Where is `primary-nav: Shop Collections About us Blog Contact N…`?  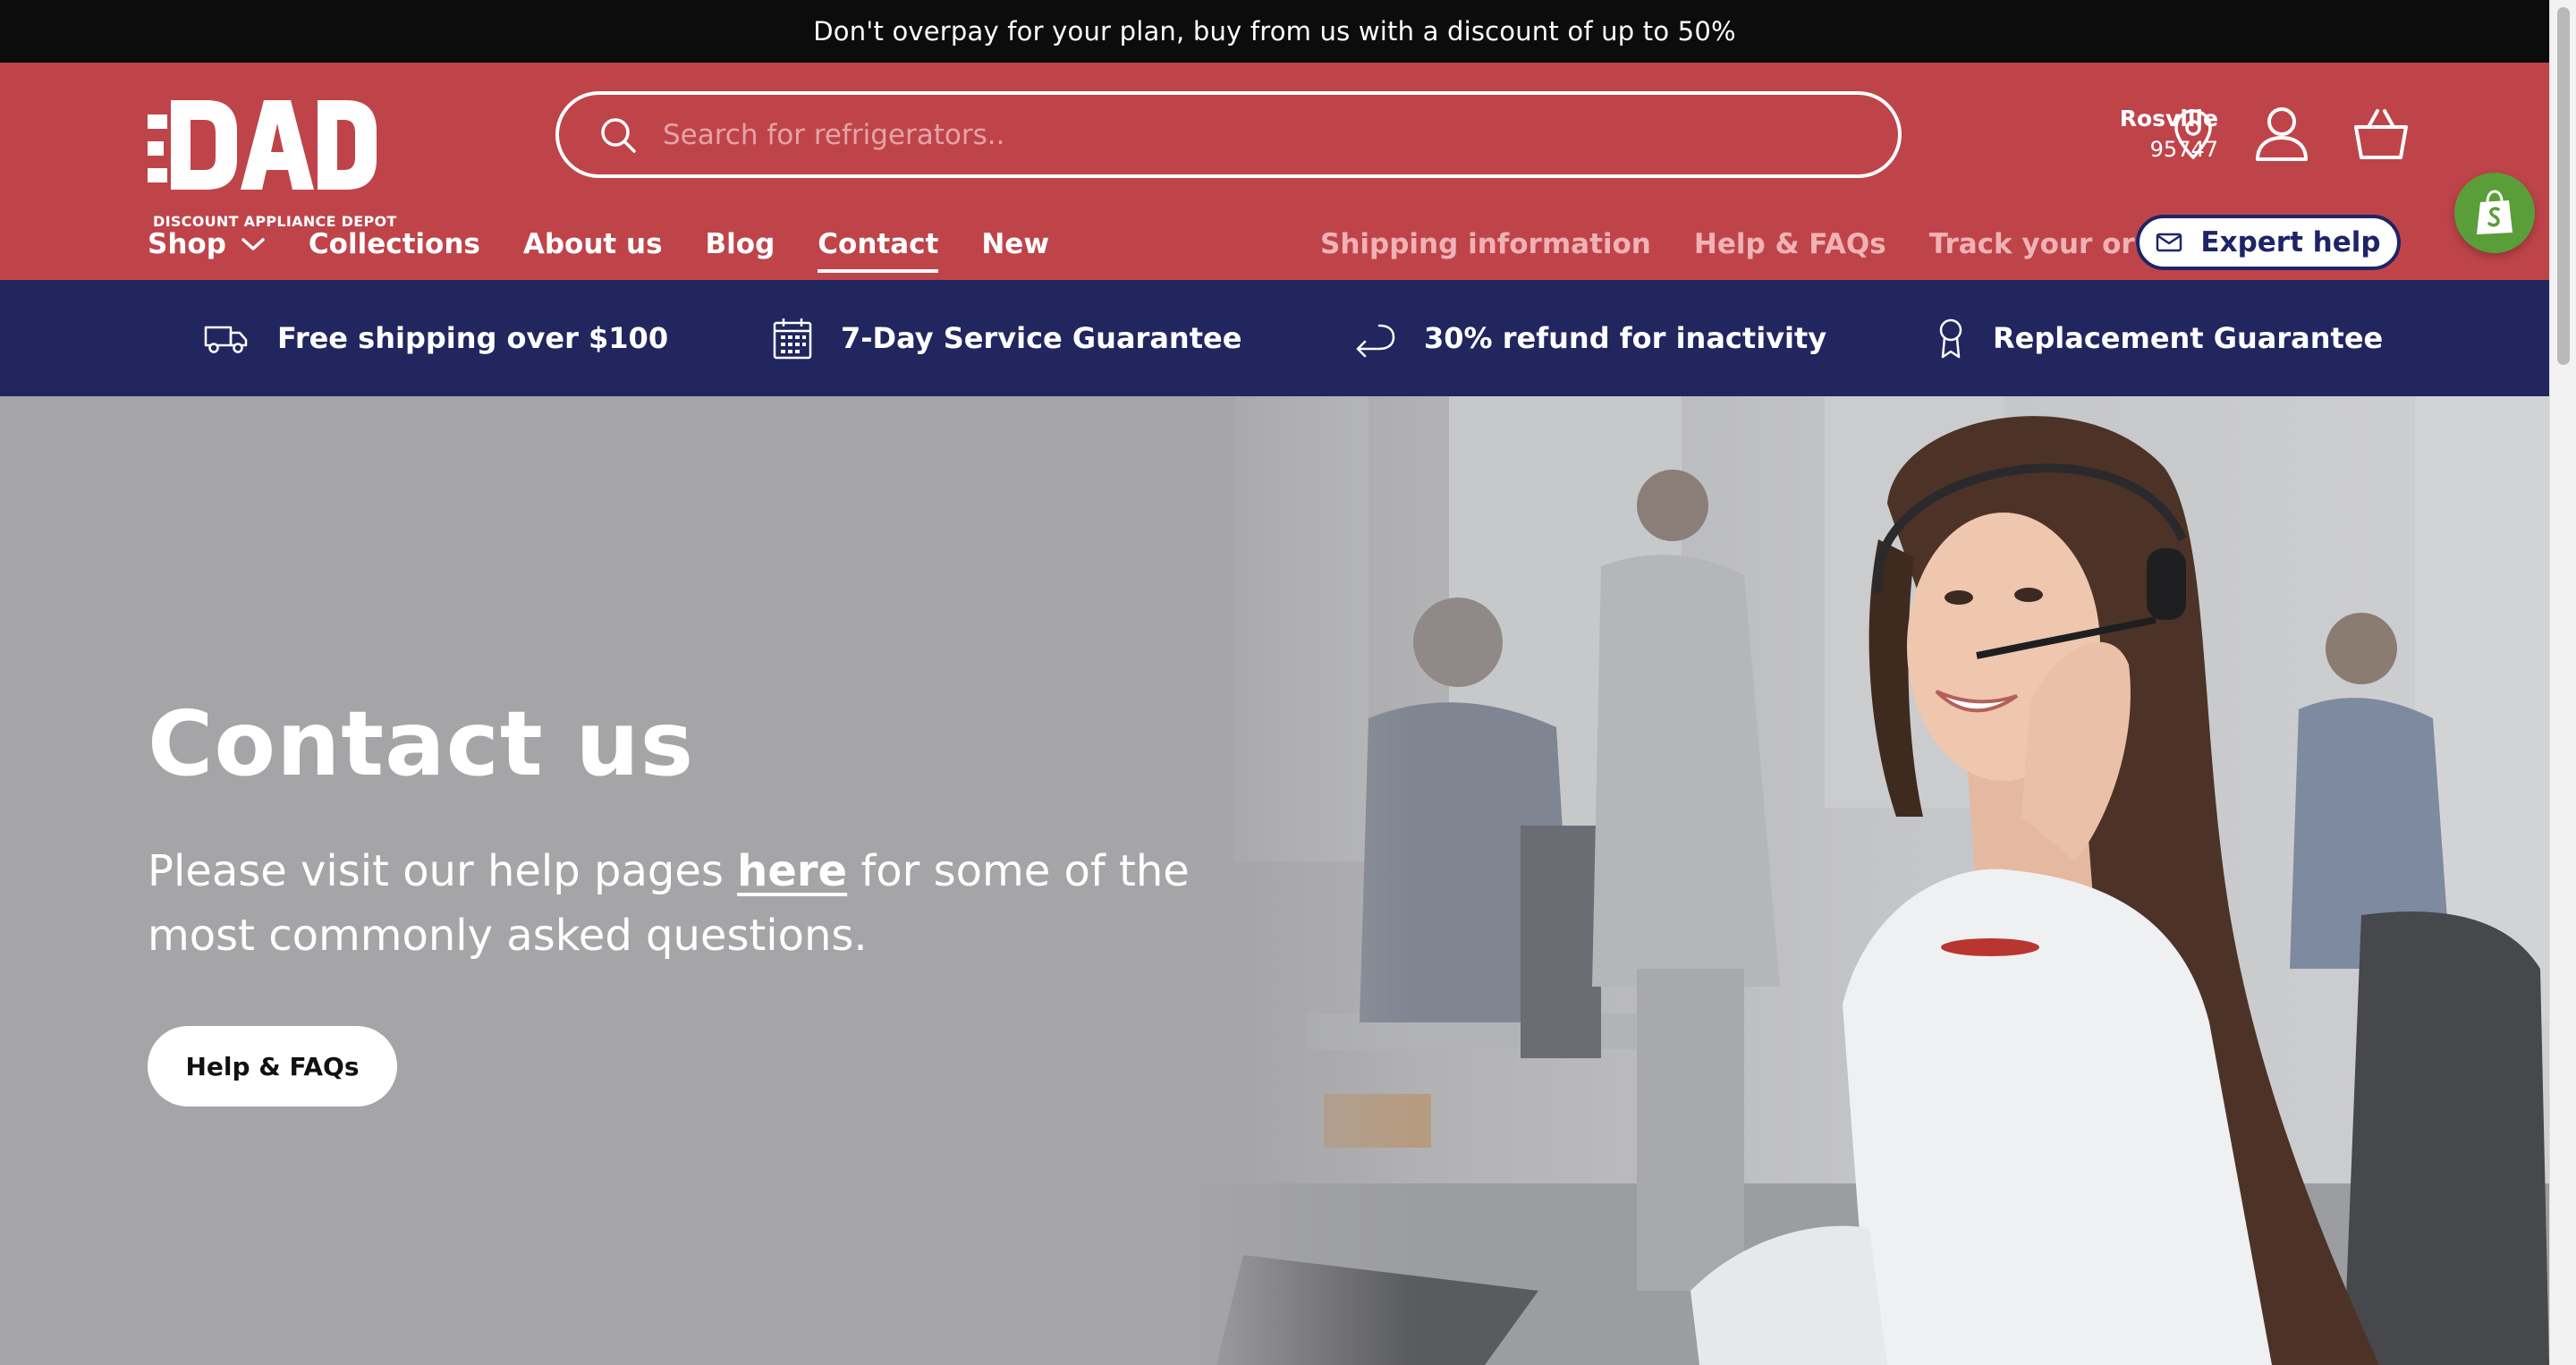
primary-nav: Shop Collections About us Blog Contact N… is located at coordinates (620, 247).